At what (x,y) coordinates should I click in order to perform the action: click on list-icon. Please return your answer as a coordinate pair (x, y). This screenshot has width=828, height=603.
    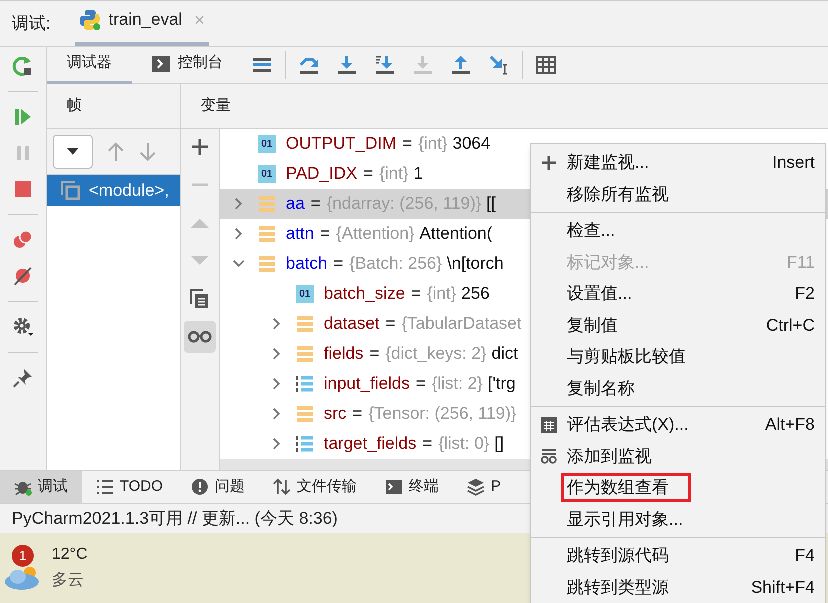
    Looking at the image, I should click on (105, 487).